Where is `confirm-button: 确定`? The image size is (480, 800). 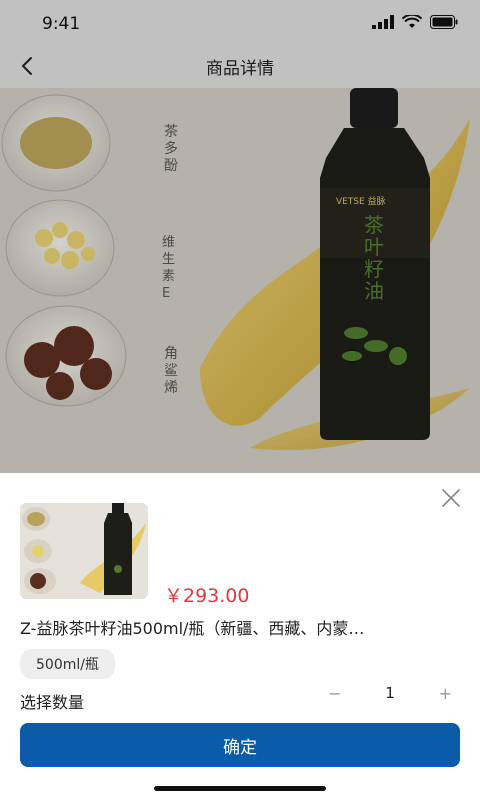
confirm-button: 确定 is located at coordinates (240, 745).